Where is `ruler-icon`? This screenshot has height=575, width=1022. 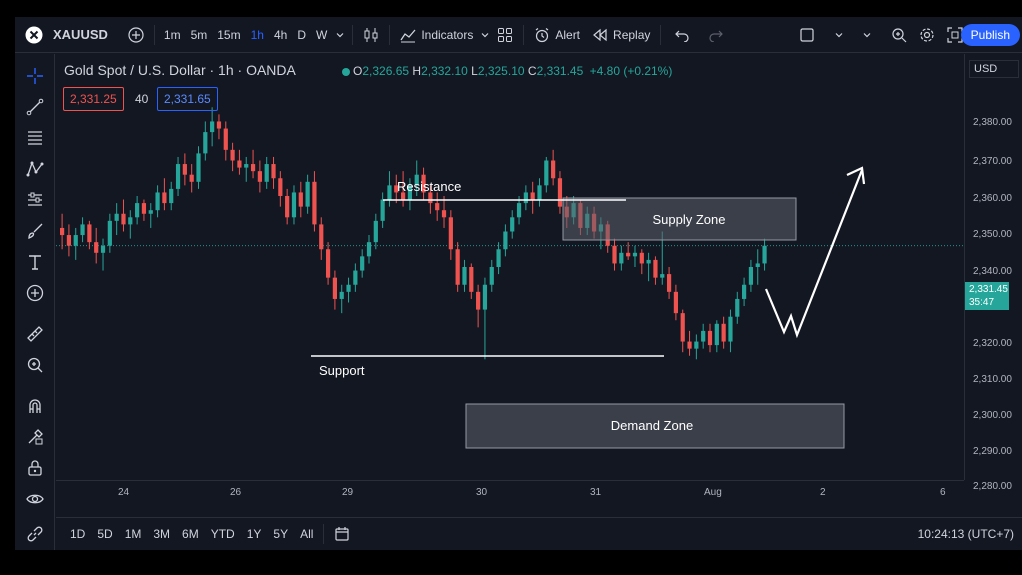
ruler-icon is located at coordinates (35, 334).